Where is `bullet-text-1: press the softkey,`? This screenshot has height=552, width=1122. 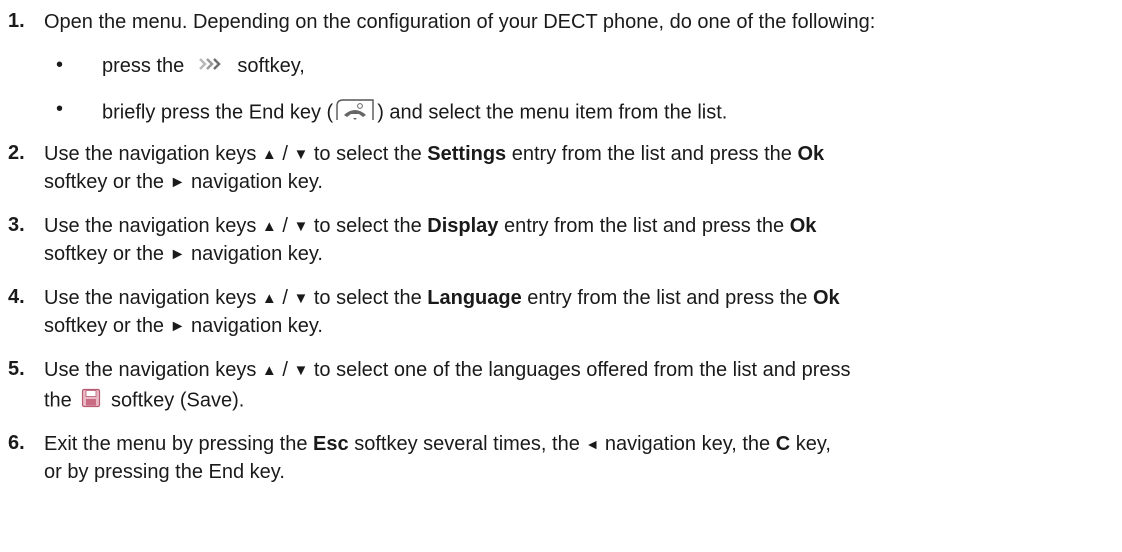 bullet-text-1: press the softkey, is located at coordinates (203, 67).